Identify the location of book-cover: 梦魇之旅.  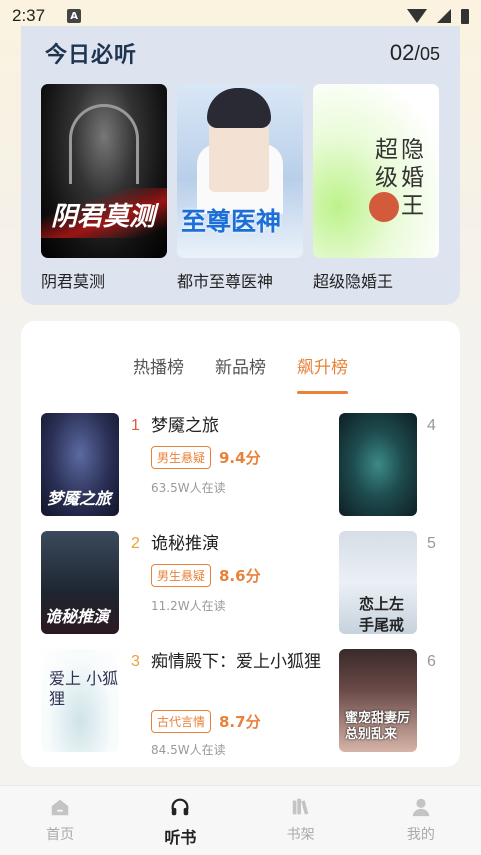
(80, 464).